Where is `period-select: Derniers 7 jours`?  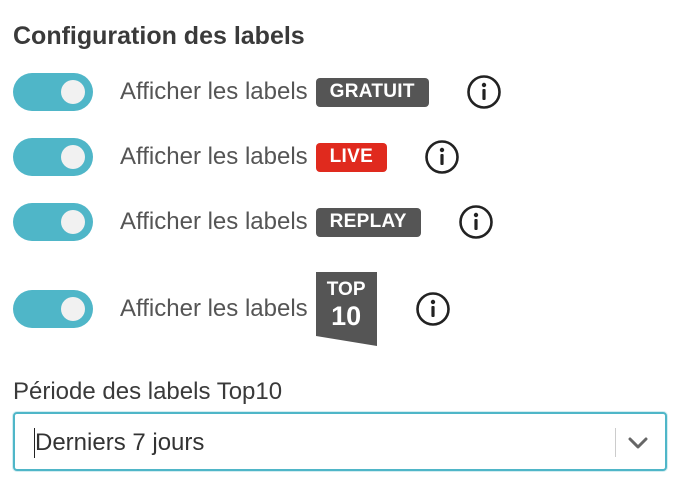 period-select: Derniers 7 jours is located at coordinates (340, 441).